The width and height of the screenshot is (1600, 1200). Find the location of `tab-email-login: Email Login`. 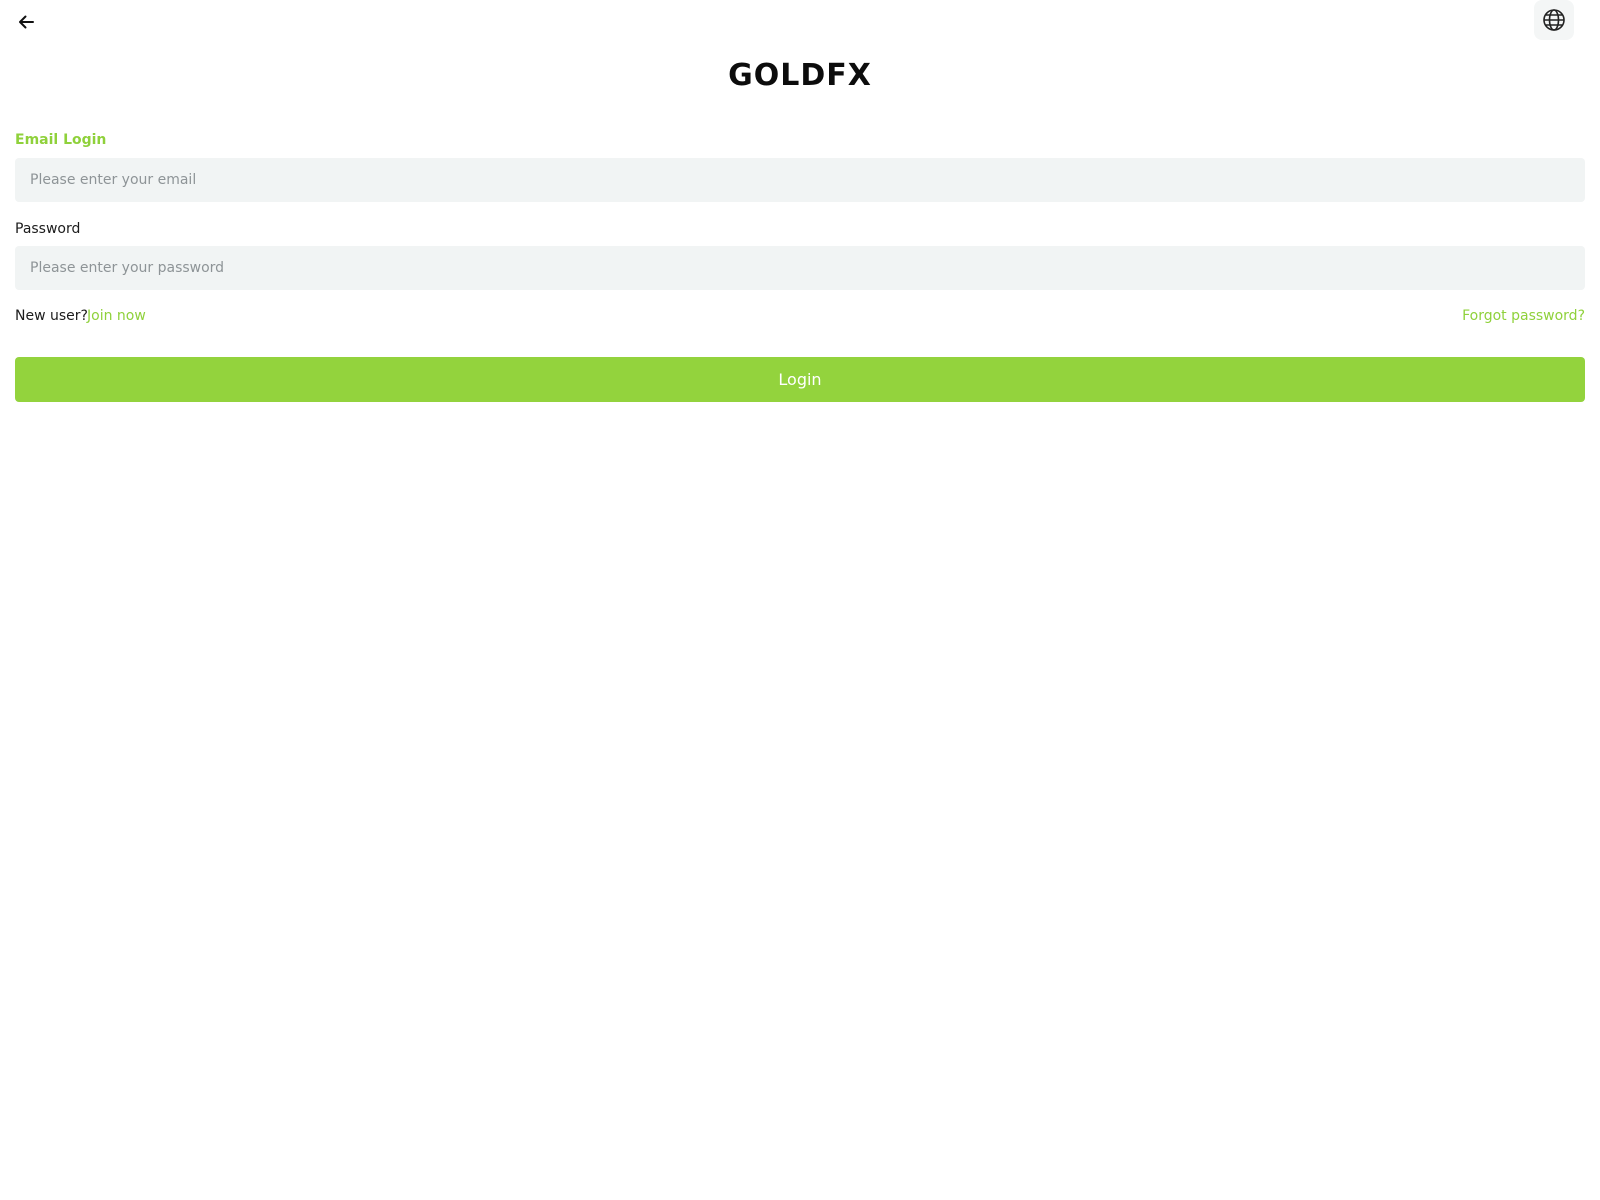

tab-email-login: Email Login is located at coordinates (60, 140).